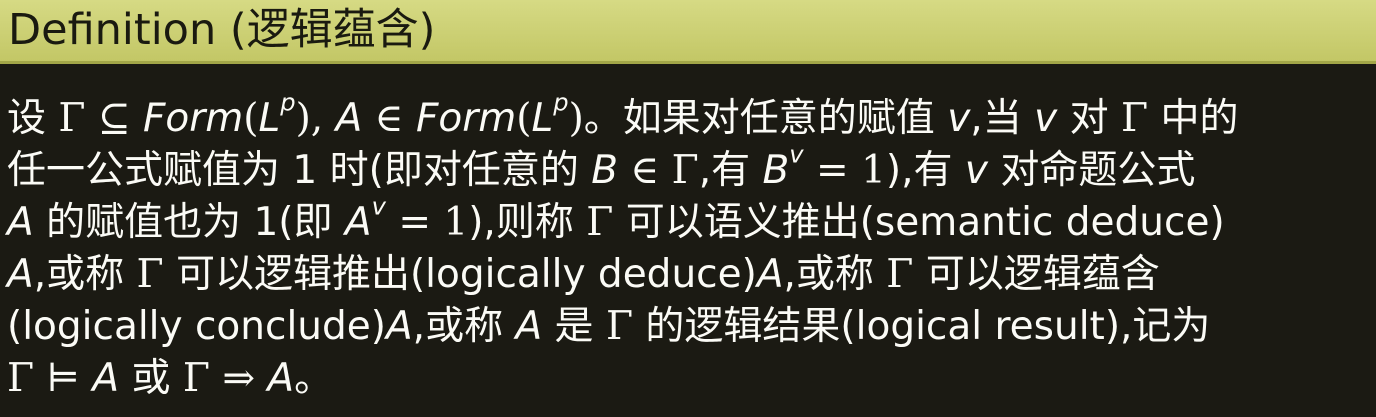  I want to click on math-segment: ∈, so click(389, 118).